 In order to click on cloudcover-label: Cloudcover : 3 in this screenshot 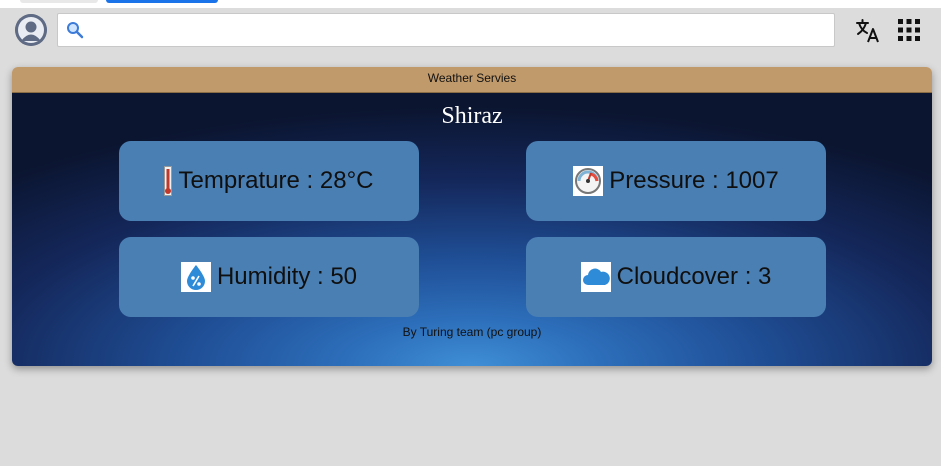, I will do `click(694, 276)`.